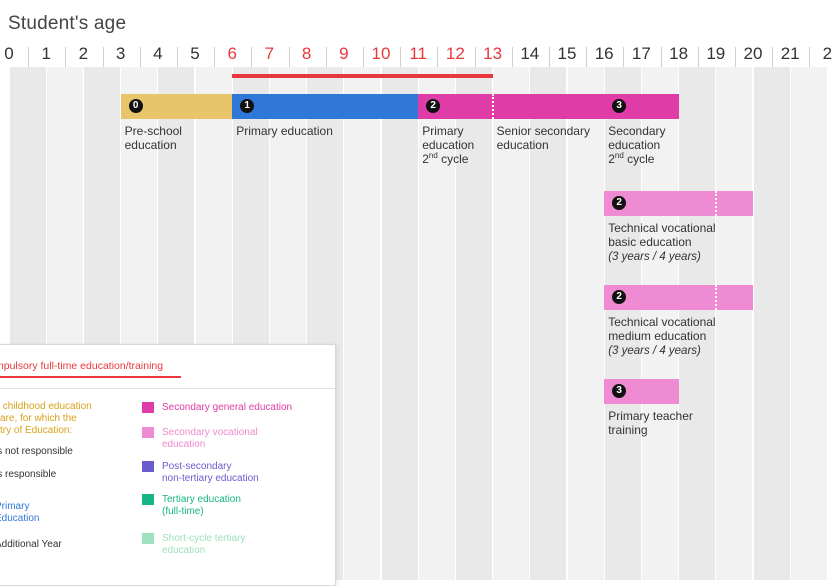  What do you see at coordinates (20, 512) in the screenshot?
I see `legend-item-left: PrimaryEducation` at bounding box center [20, 512].